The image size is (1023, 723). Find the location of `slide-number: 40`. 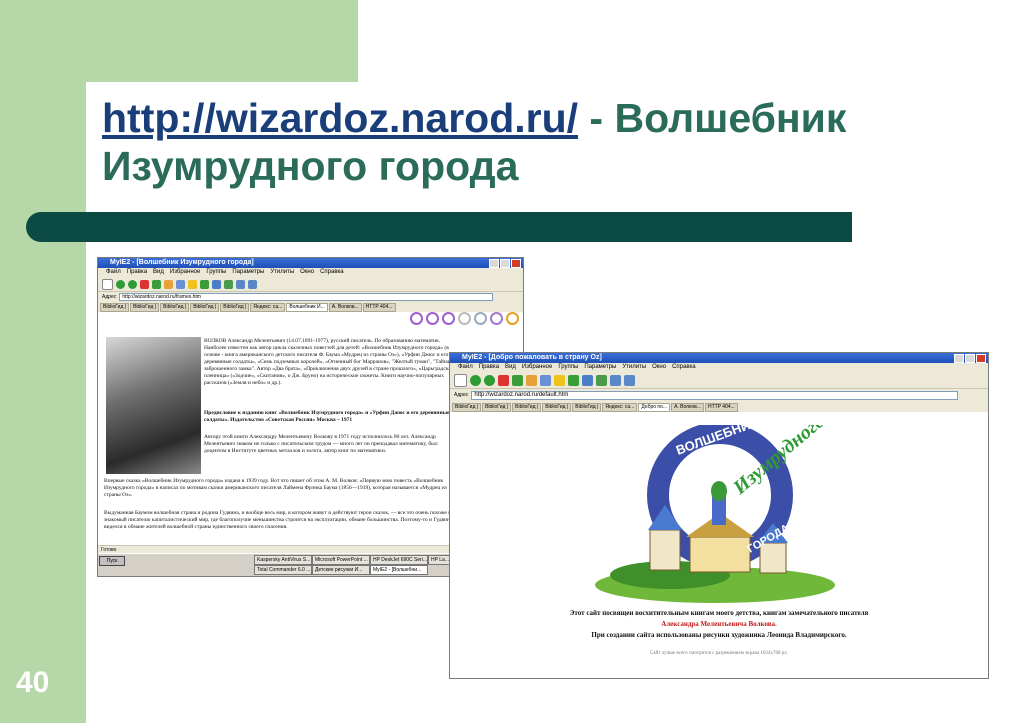

slide-number: 40 is located at coordinates (33, 682).